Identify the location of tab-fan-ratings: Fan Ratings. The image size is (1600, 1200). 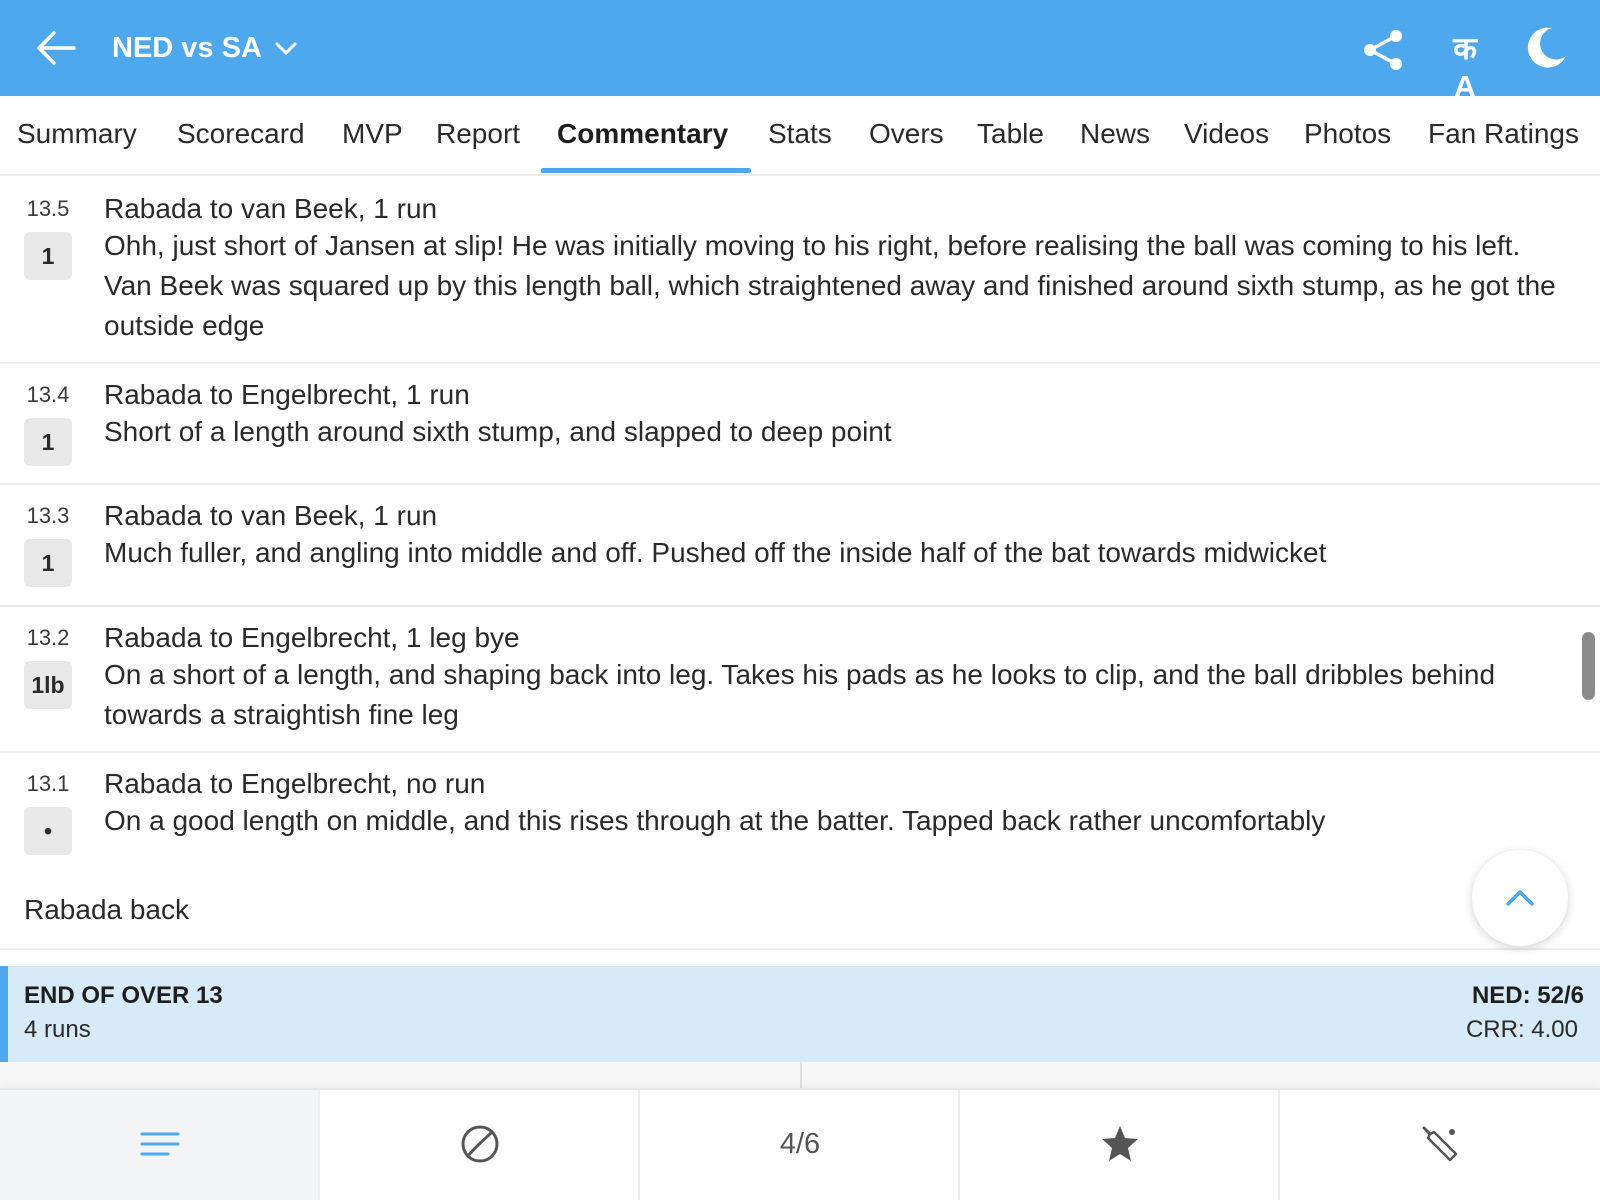
(1503, 136).